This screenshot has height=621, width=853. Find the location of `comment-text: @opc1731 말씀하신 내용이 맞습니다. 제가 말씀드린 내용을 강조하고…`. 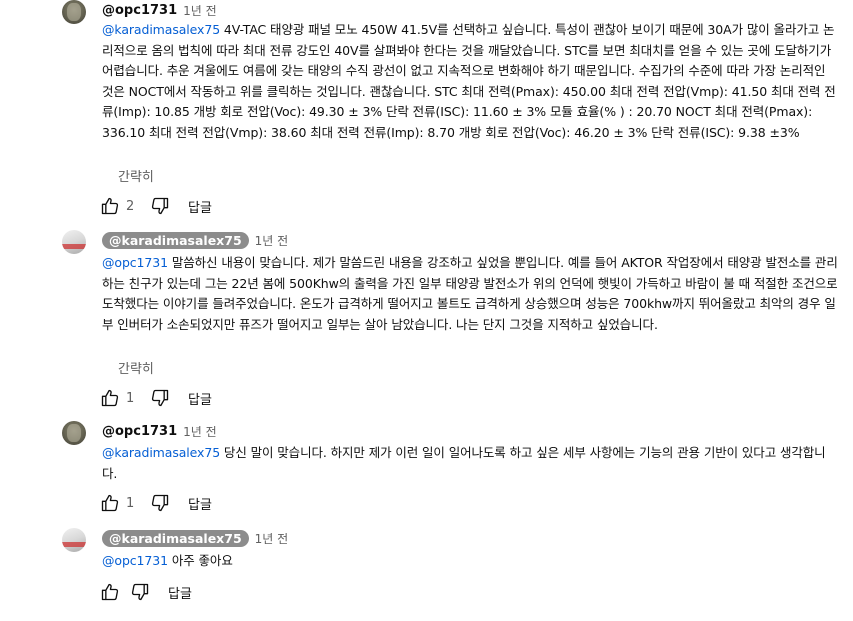

comment-text: @opc1731 말씀하신 내용이 맞습니다. 제가 말씀드린 내용을 강조하고… is located at coordinates (471, 294).